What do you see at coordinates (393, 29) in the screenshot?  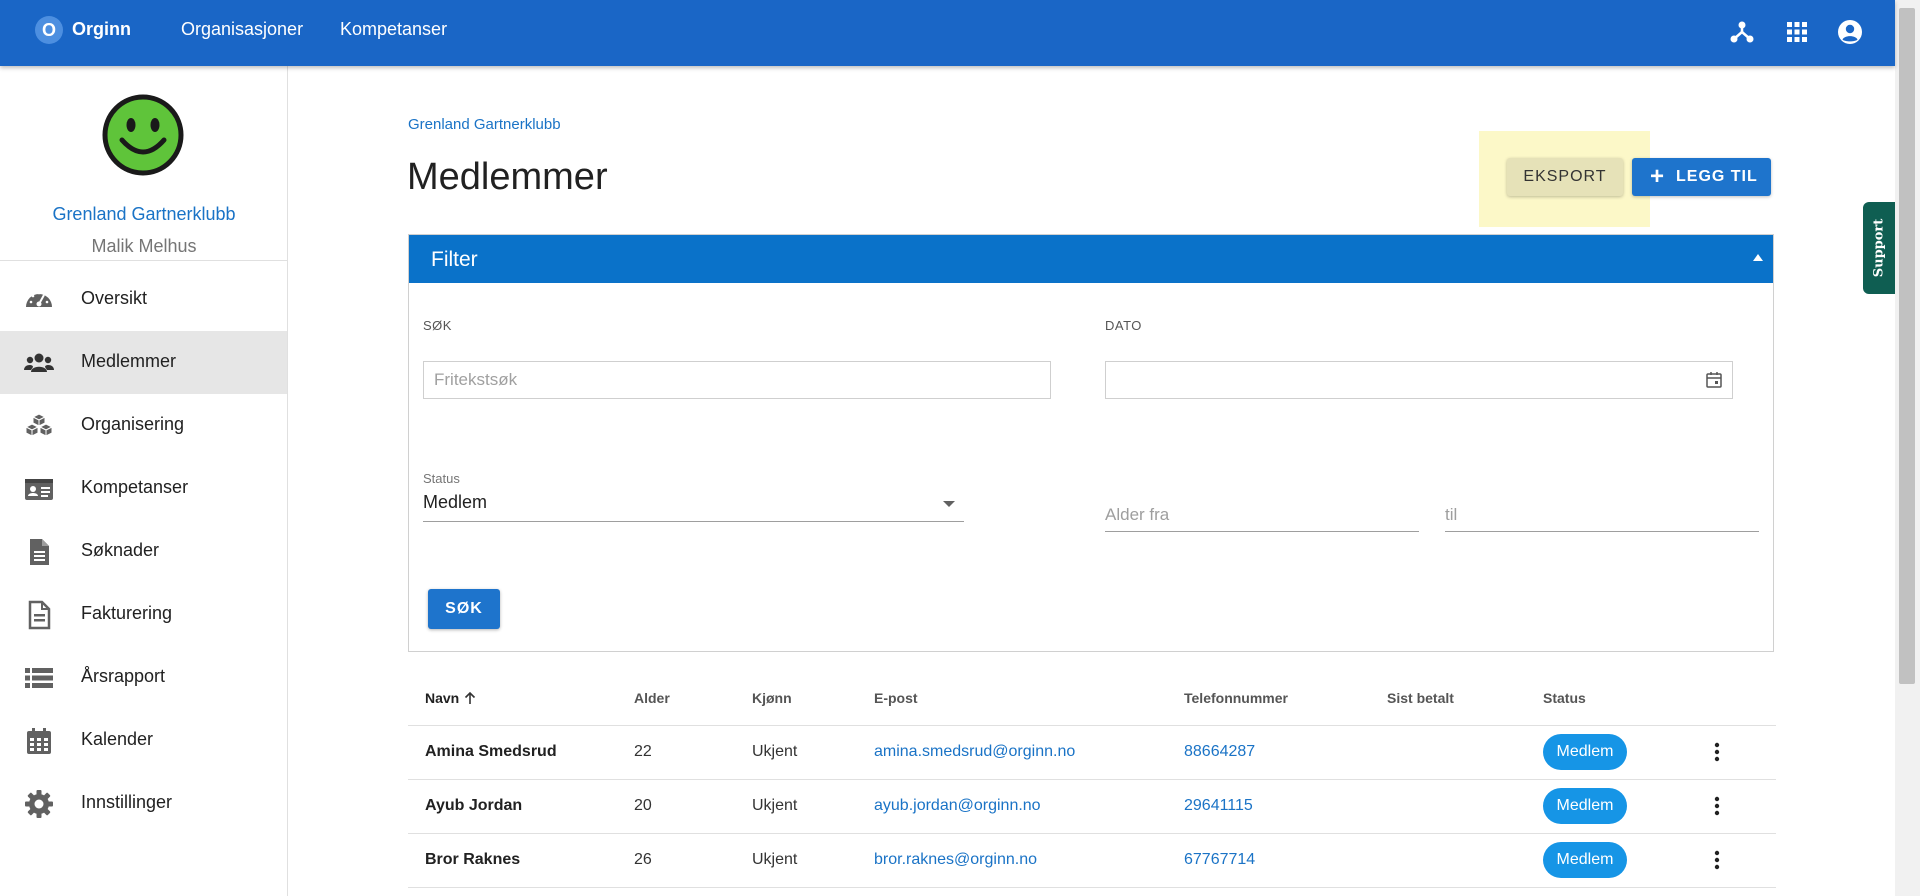 I see `nav-kompetanser: Kompetanser` at bounding box center [393, 29].